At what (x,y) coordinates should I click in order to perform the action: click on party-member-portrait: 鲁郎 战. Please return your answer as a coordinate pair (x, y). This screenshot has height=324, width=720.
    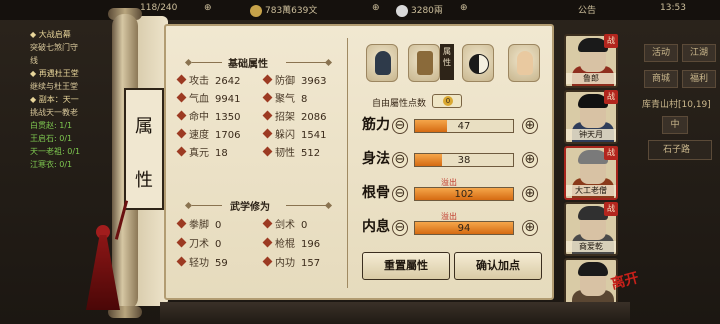
    Looking at the image, I should click on (591, 61).